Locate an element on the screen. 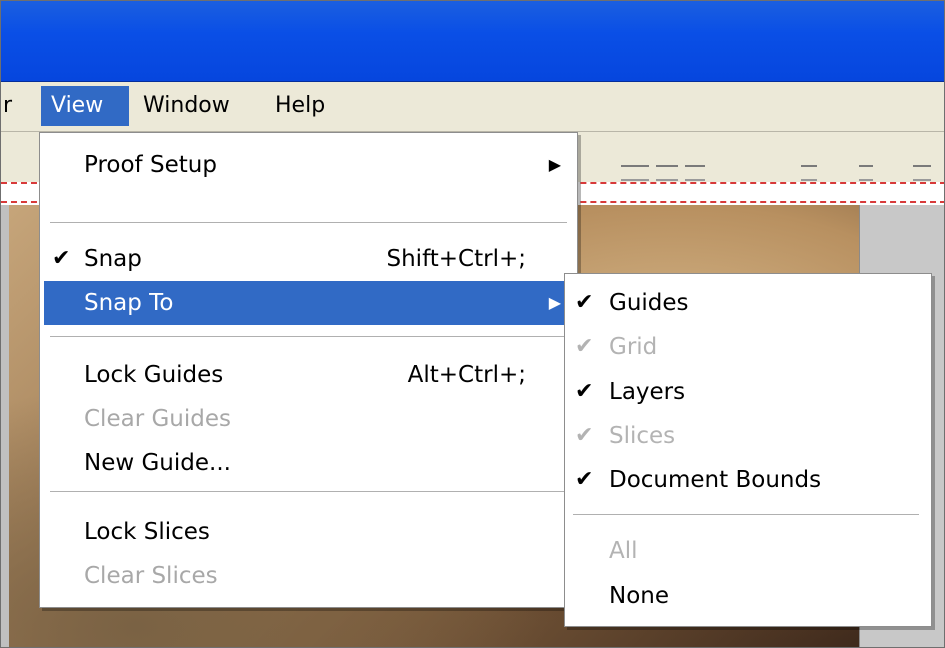 This screenshot has width=945, height=648. align-left-icon is located at coordinates (809, 173).